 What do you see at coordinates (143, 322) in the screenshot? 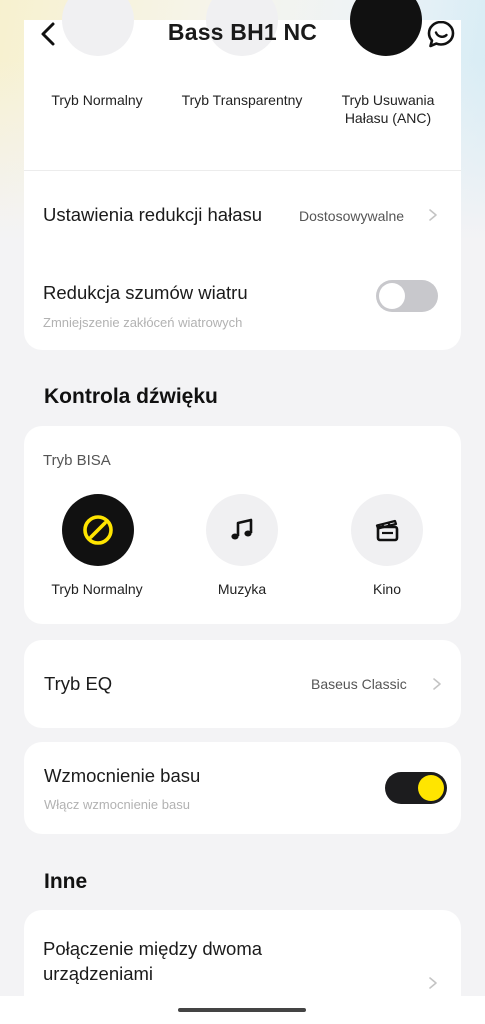
I see `wind-reduction-subtitle: Zmniejszenie zakłóceń wiatrowych` at bounding box center [143, 322].